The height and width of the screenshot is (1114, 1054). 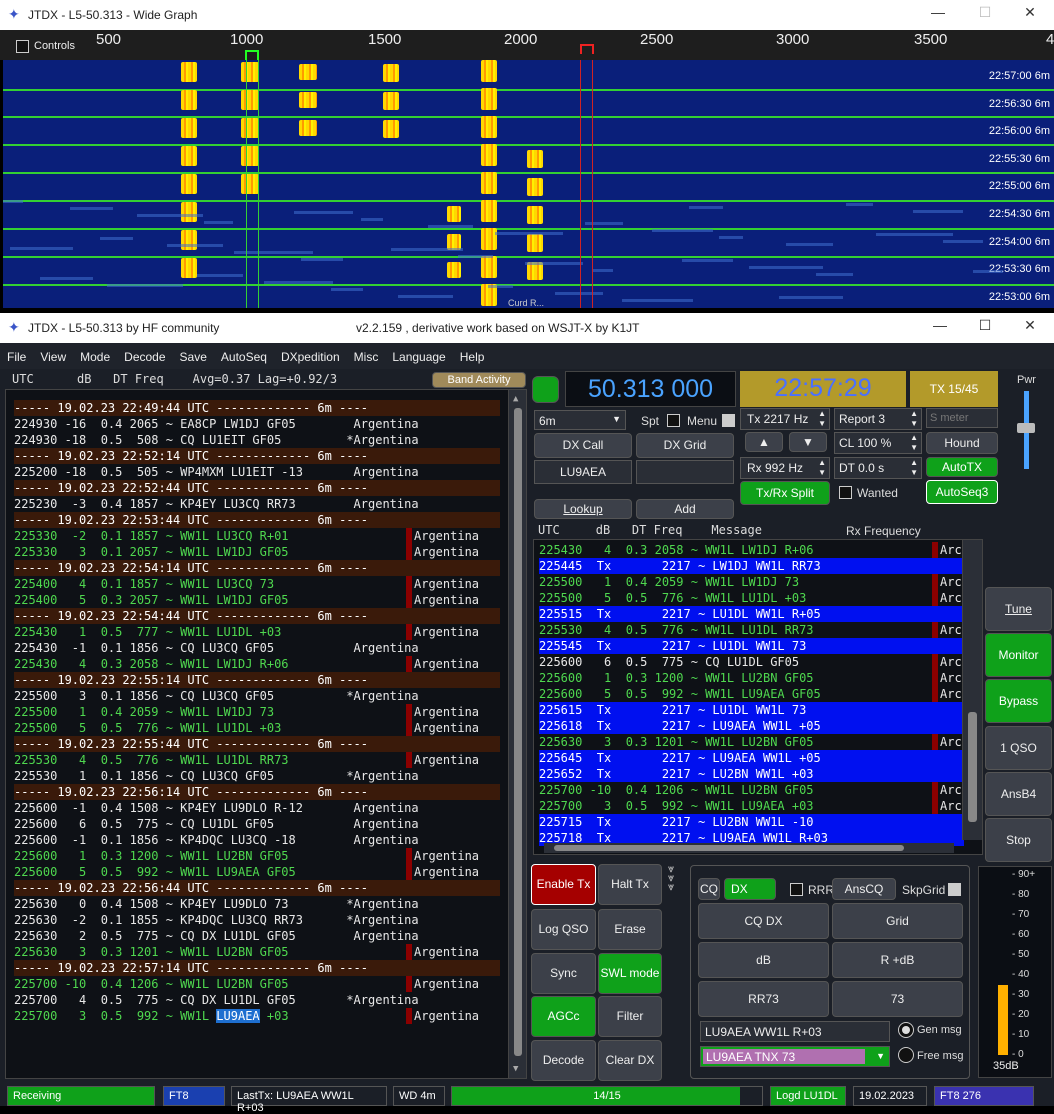 What do you see at coordinates (808, 442) in the screenshot?
I see `down-arrow-button: ▼` at bounding box center [808, 442].